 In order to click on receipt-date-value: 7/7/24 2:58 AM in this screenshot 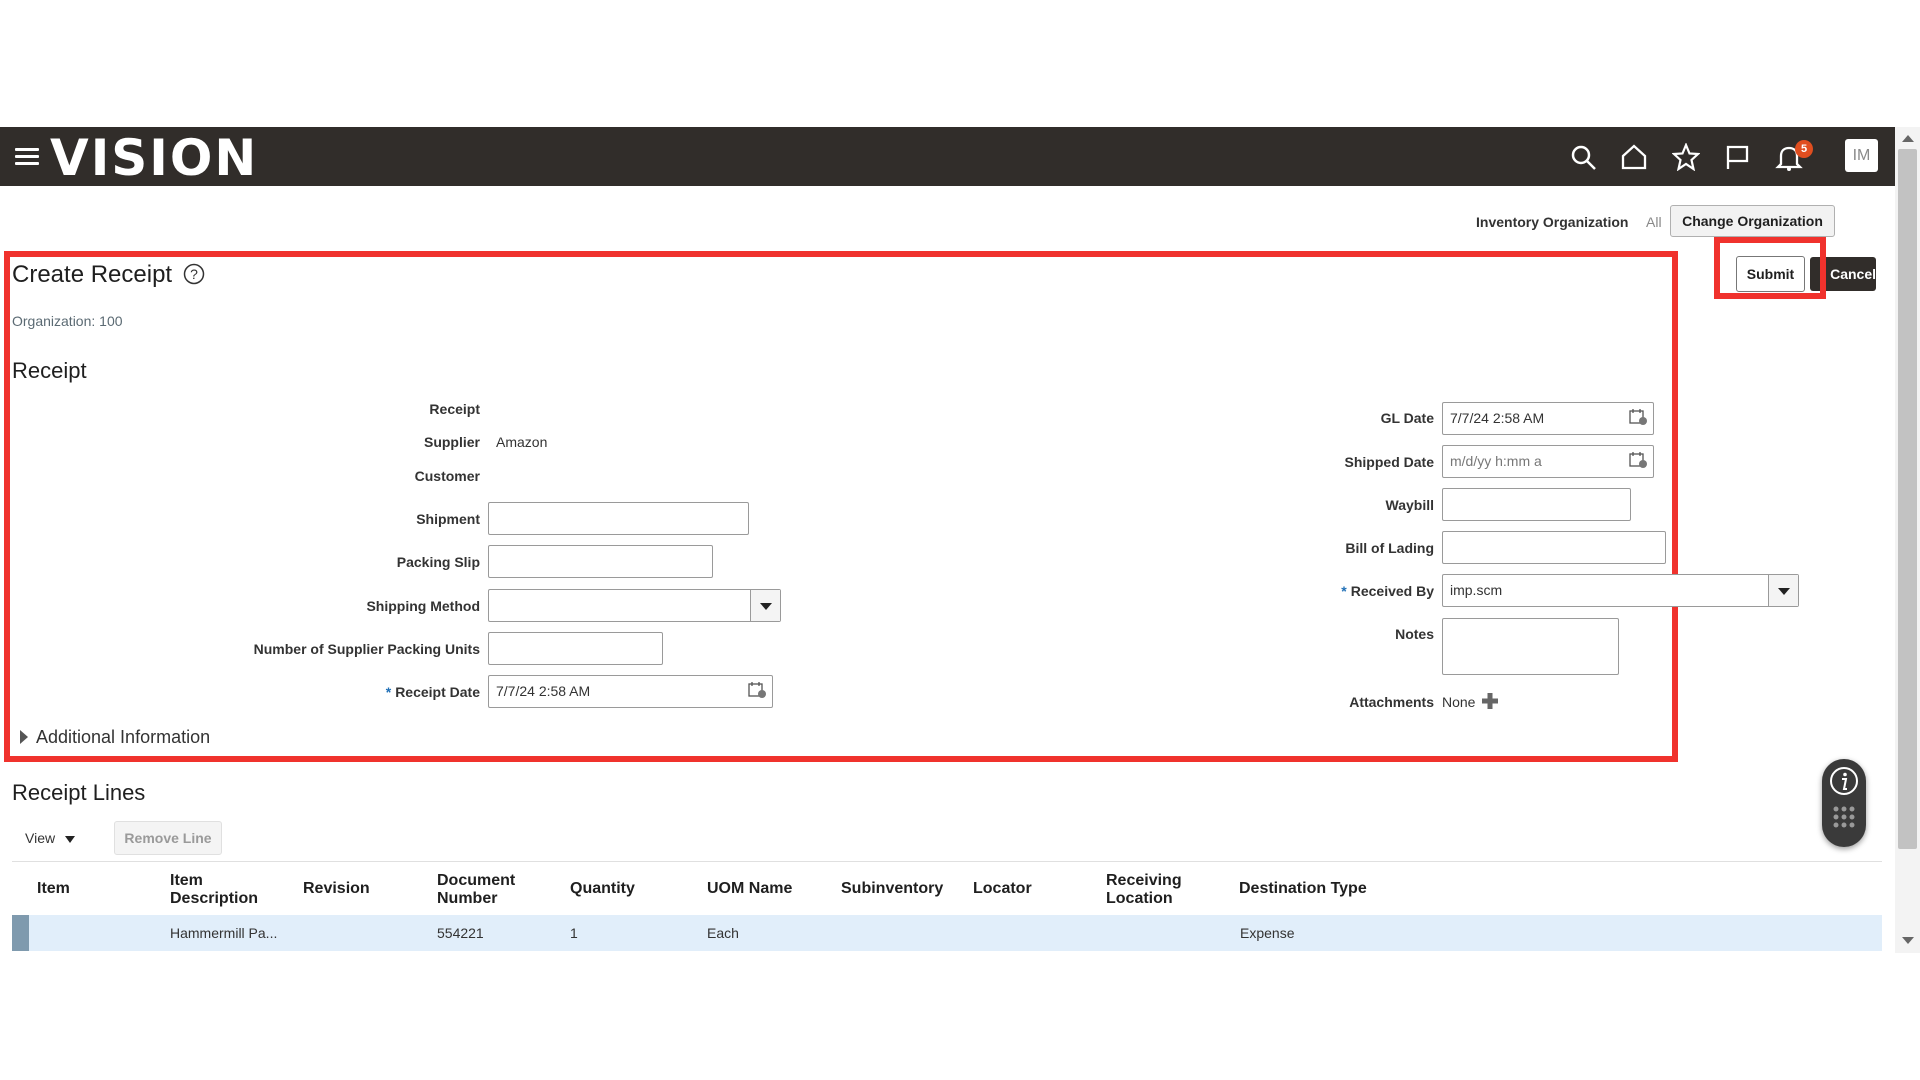, I will do `click(543, 691)`.